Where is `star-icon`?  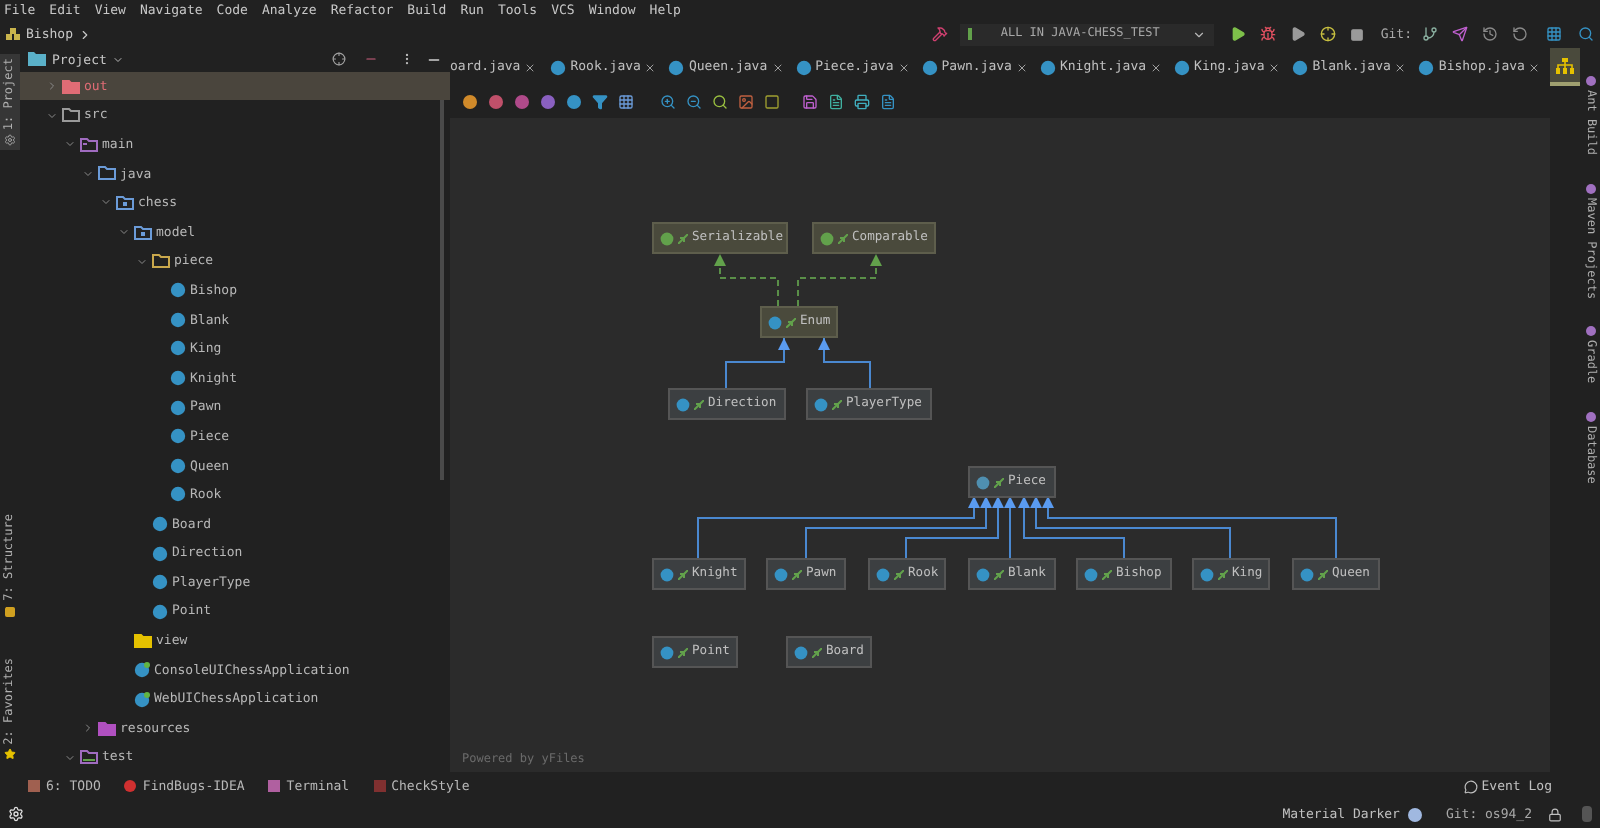
star-icon is located at coordinates (10, 754).